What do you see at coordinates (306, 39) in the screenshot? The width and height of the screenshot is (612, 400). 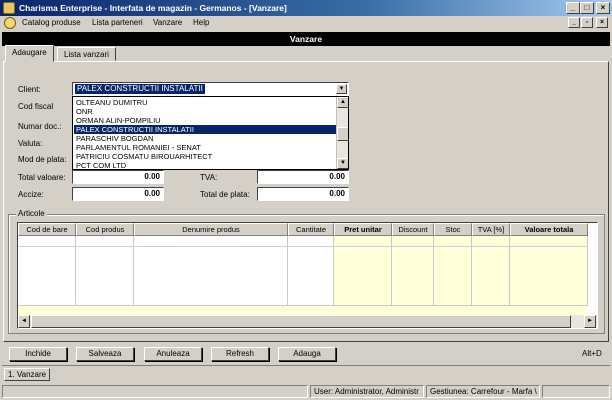 I see `form-header: Vanzare` at bounding box center [306, 39].